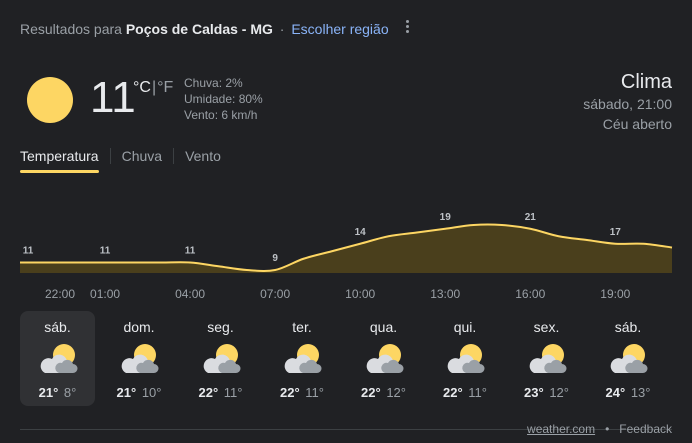  Describe the element at coordinates (546, 327) in the screenshot. I see `forecast-day-name: sex.` at that location.